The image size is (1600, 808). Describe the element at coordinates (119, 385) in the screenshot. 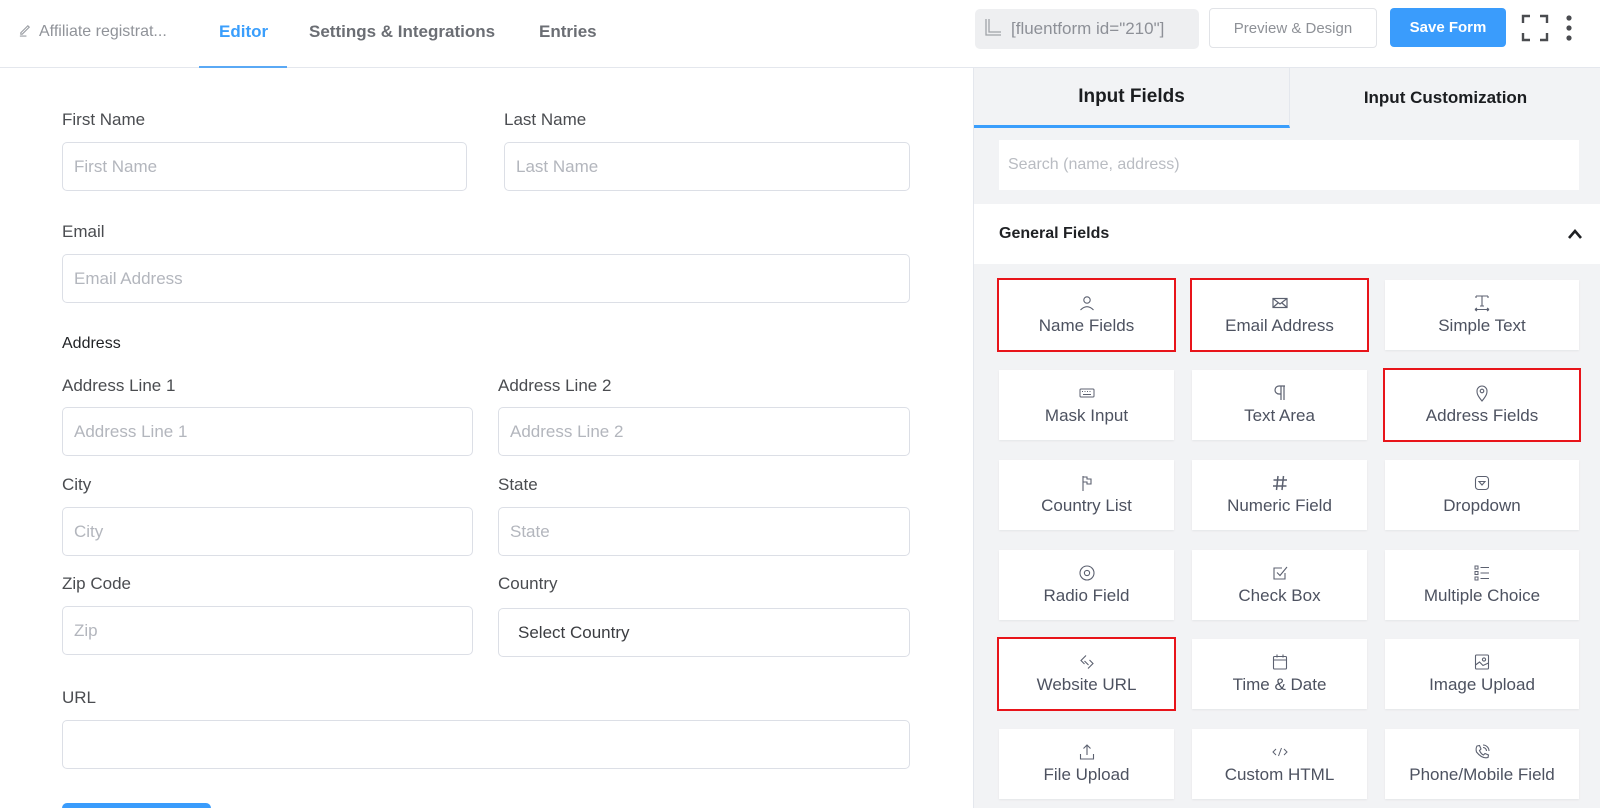

I see `address-line1-label: Address Line 1` at that location.